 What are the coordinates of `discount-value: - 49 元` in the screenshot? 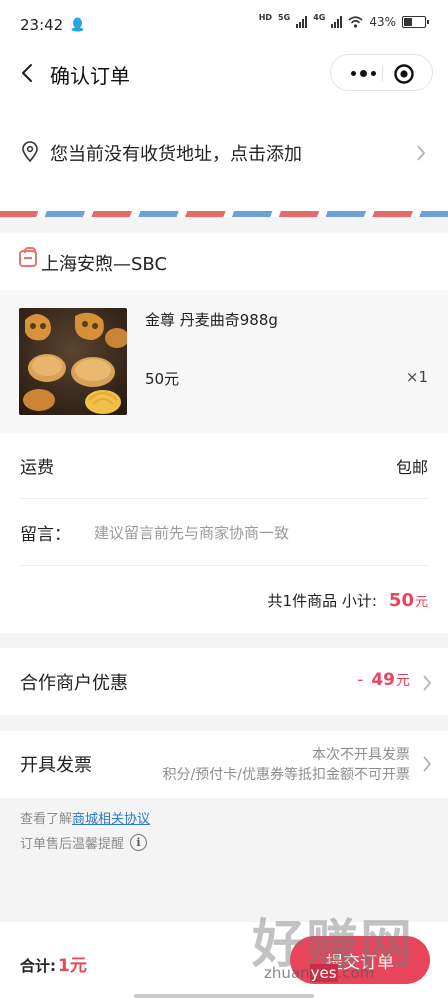 It's located at (383, 680).